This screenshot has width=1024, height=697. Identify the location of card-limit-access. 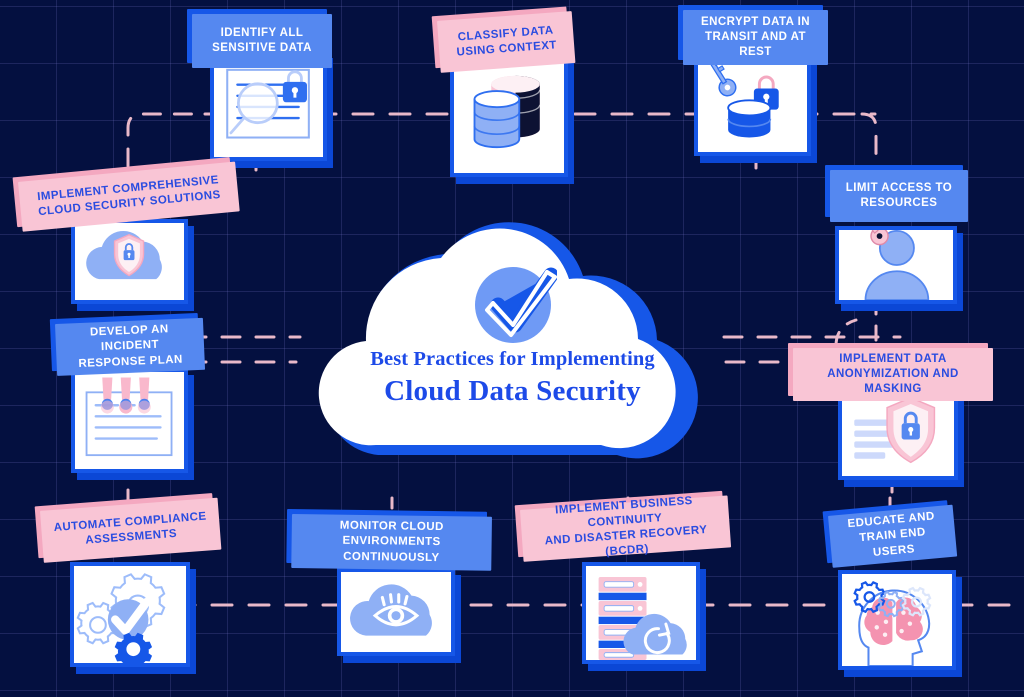
(896, 265).